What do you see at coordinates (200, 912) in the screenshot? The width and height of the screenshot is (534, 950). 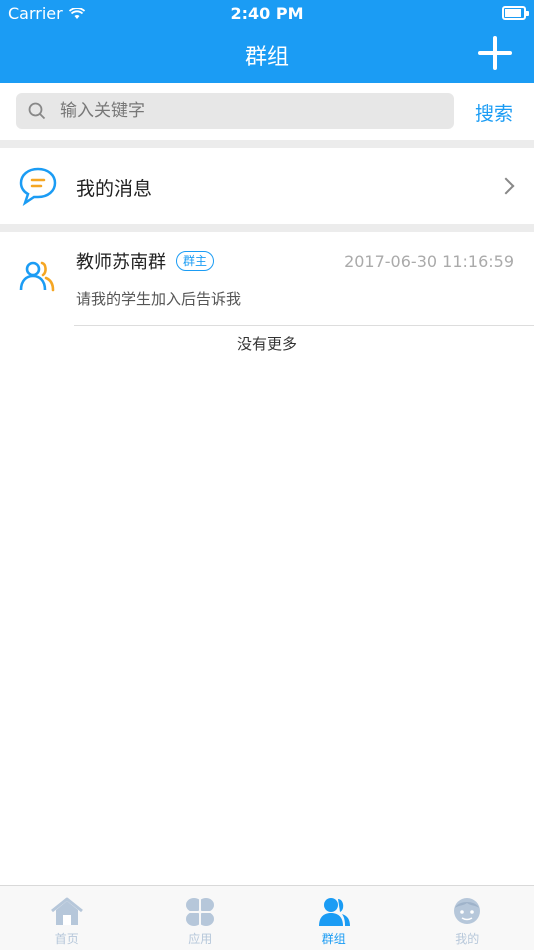 I see `apps-icon` at bounding box center [200, 912].